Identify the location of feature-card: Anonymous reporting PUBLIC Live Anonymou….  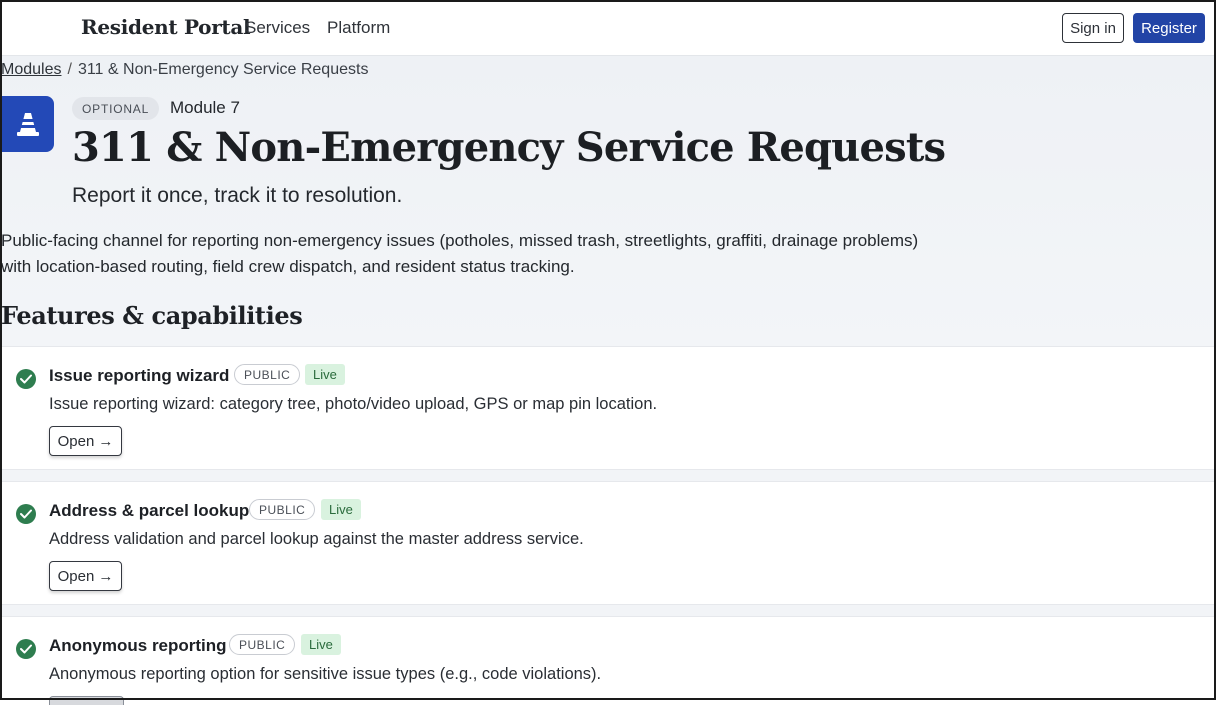
(608, 660).